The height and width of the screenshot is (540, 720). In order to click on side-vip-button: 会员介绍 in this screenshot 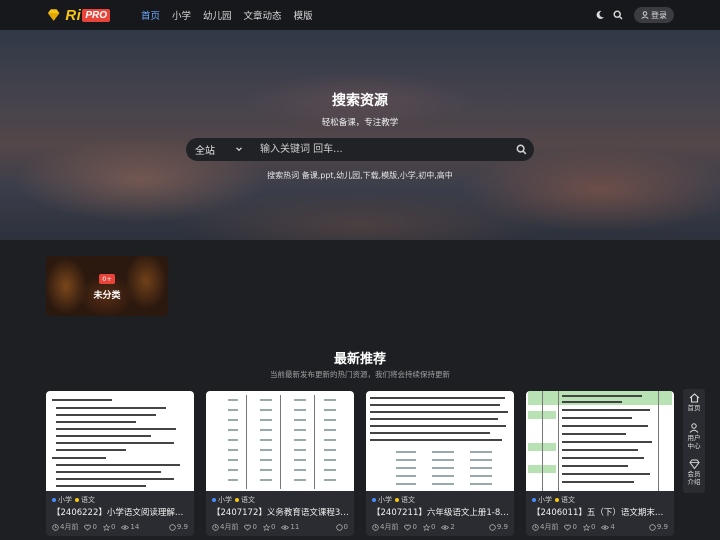, I will do `click(694, 472)`.